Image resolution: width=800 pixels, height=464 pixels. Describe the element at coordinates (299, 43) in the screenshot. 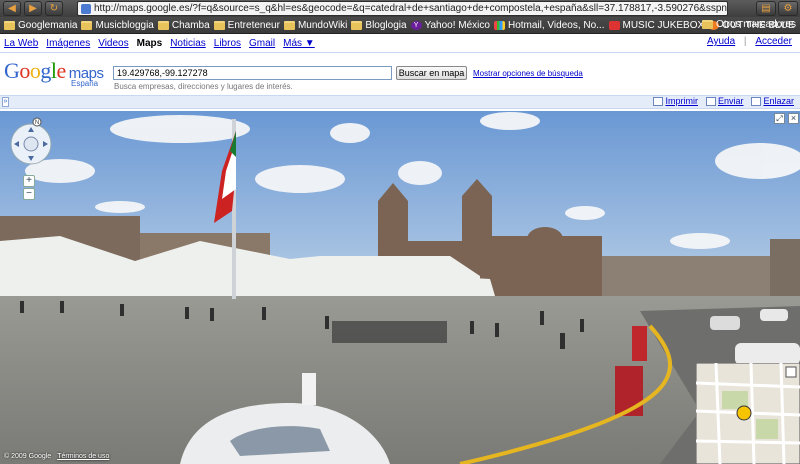

I see `nav-more: Más ▼` at that location.